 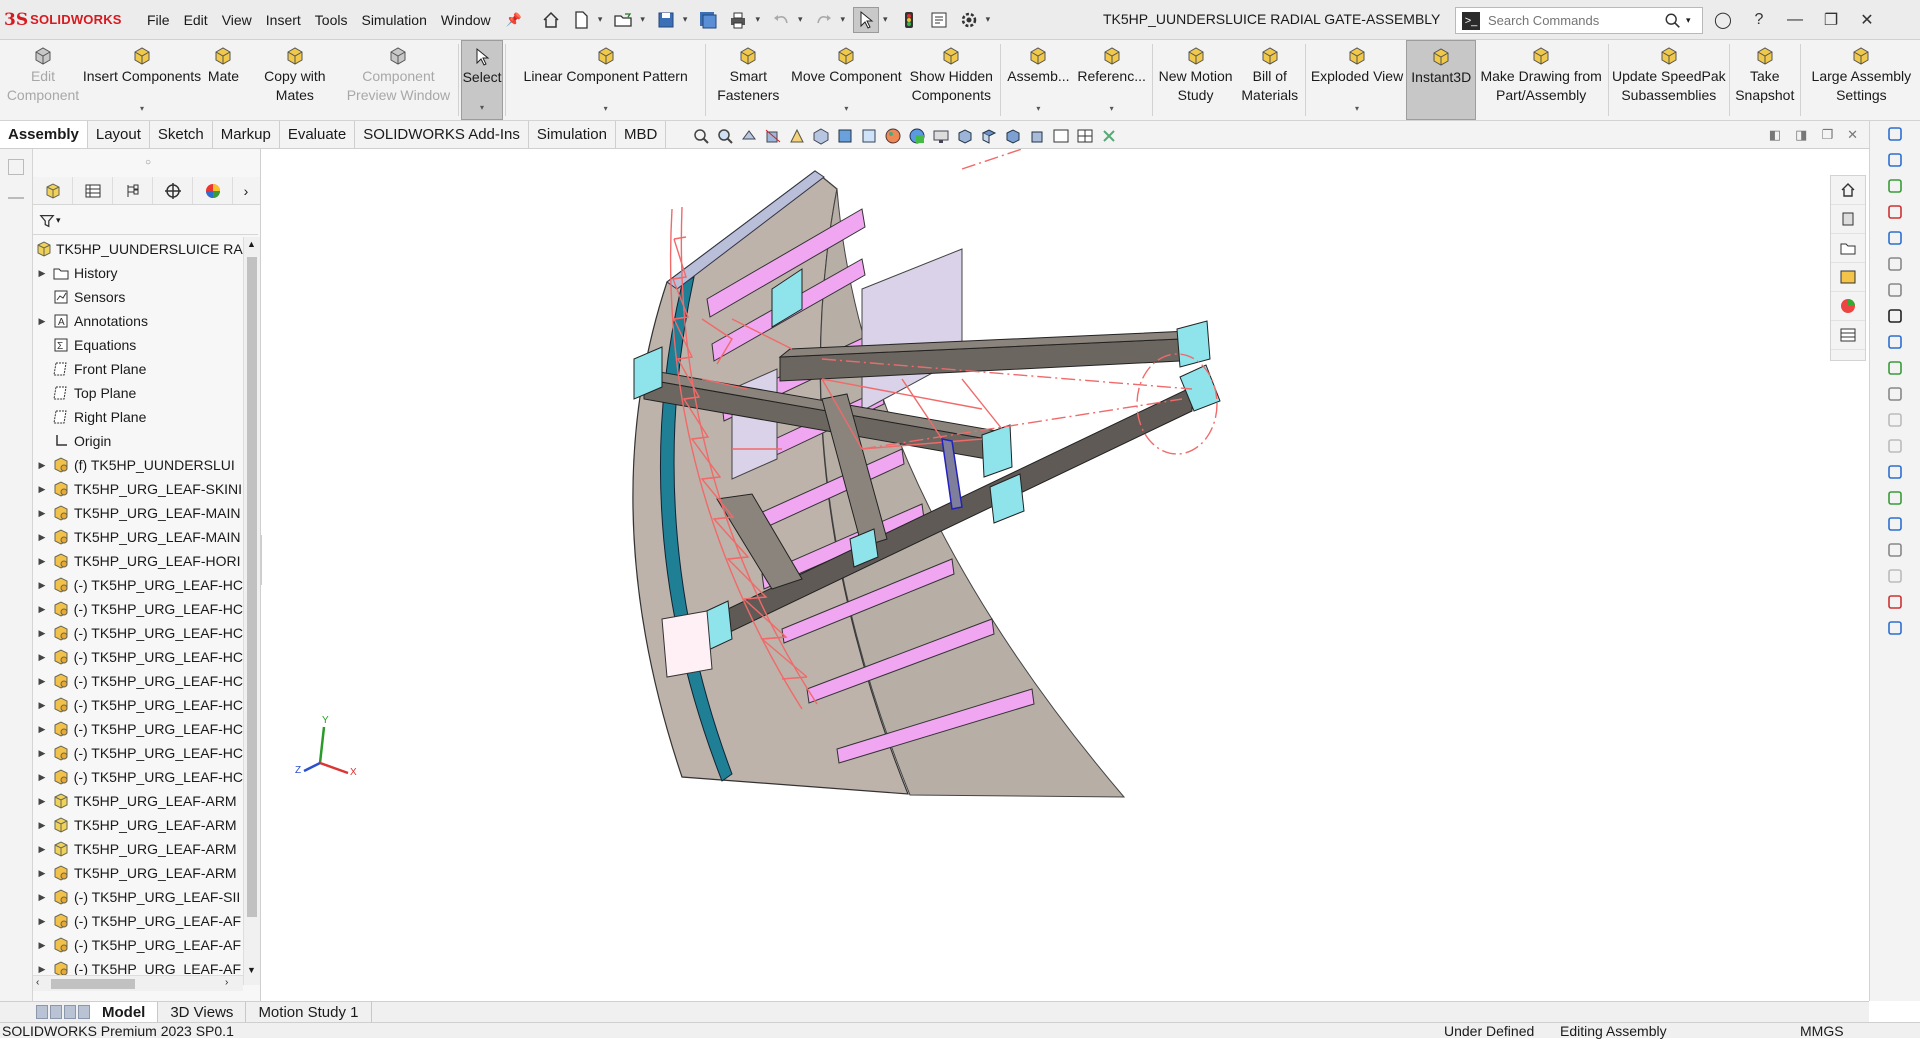 I want to click on status-units: MMGS, so click(x=1822, y=1031).